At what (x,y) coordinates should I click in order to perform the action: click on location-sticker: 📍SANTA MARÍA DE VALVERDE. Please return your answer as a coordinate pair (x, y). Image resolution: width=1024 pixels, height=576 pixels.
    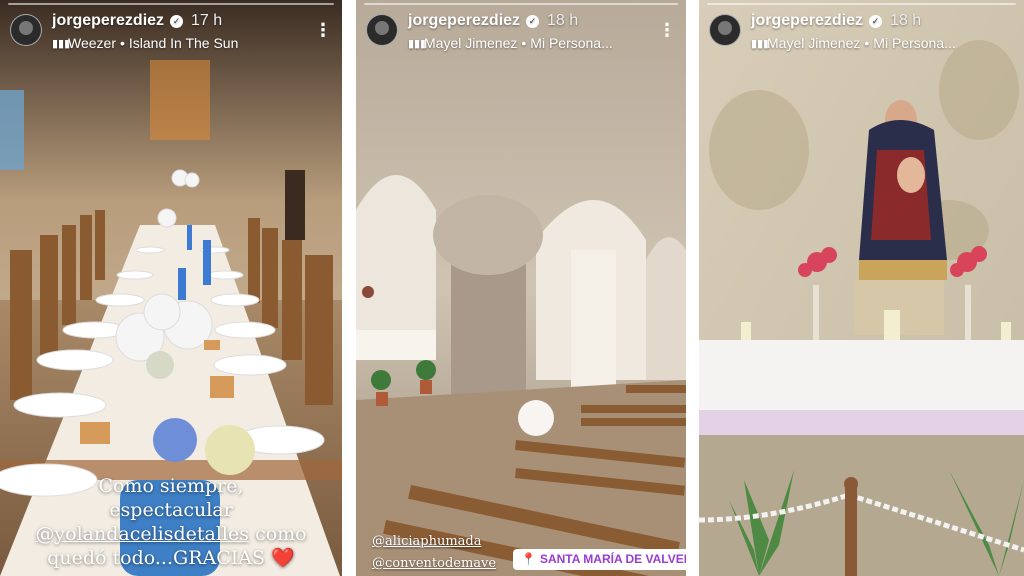
    Looking at the image, I should click on (599, 559).